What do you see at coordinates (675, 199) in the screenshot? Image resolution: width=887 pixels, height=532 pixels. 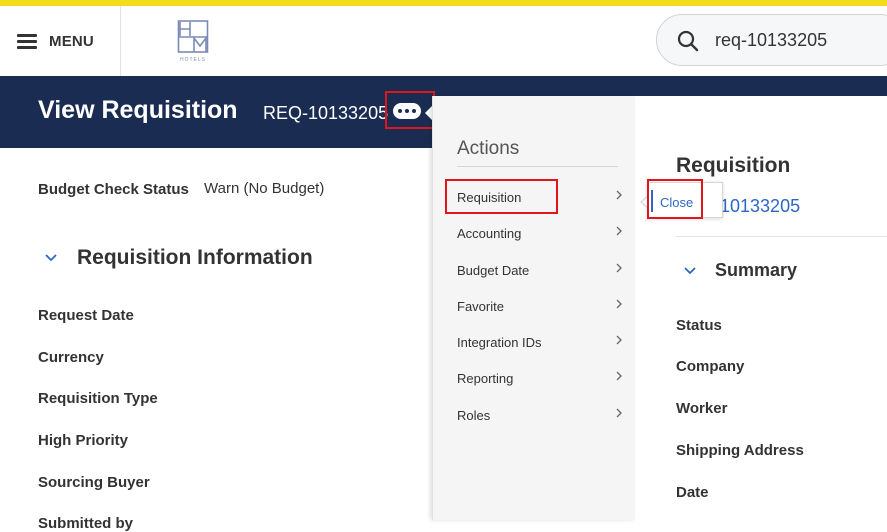 I see `highlight-box-close` at bounding box center [675, 199].